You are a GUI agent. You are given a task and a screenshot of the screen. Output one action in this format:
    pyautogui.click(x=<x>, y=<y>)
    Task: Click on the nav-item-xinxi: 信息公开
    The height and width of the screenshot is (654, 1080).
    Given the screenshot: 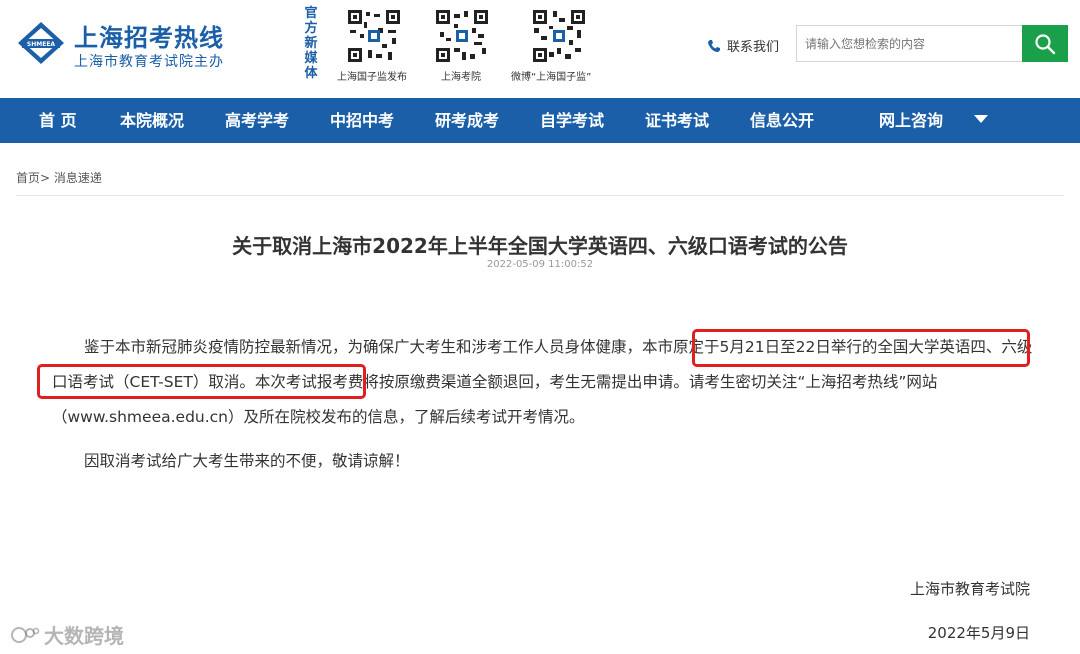 What is the action you would take?
    pyautogui.click(x=782, y=120)
    